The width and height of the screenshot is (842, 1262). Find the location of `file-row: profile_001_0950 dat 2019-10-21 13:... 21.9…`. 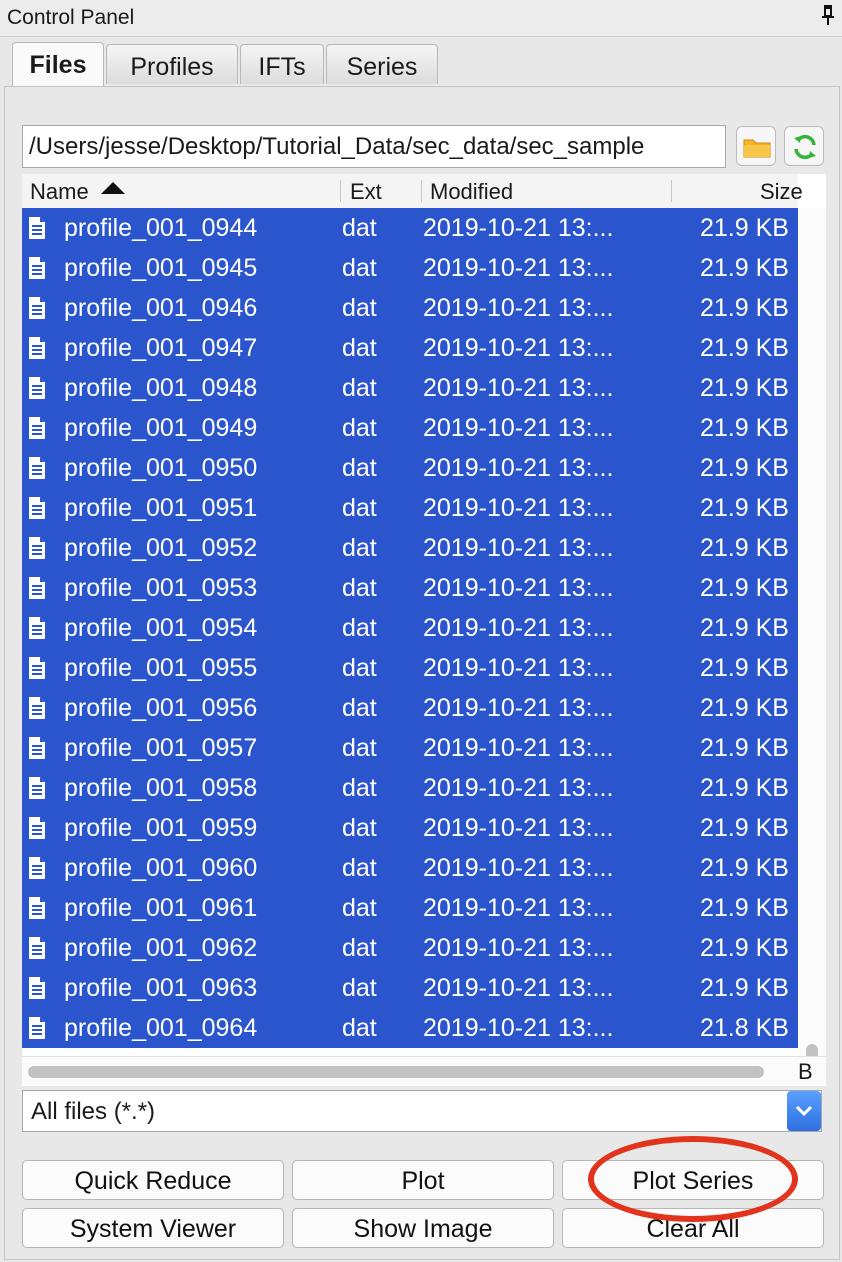

file-row: profile_001_0950 dat 2019-10-21 13:... 21.9… is located at coordinates (410, 468).